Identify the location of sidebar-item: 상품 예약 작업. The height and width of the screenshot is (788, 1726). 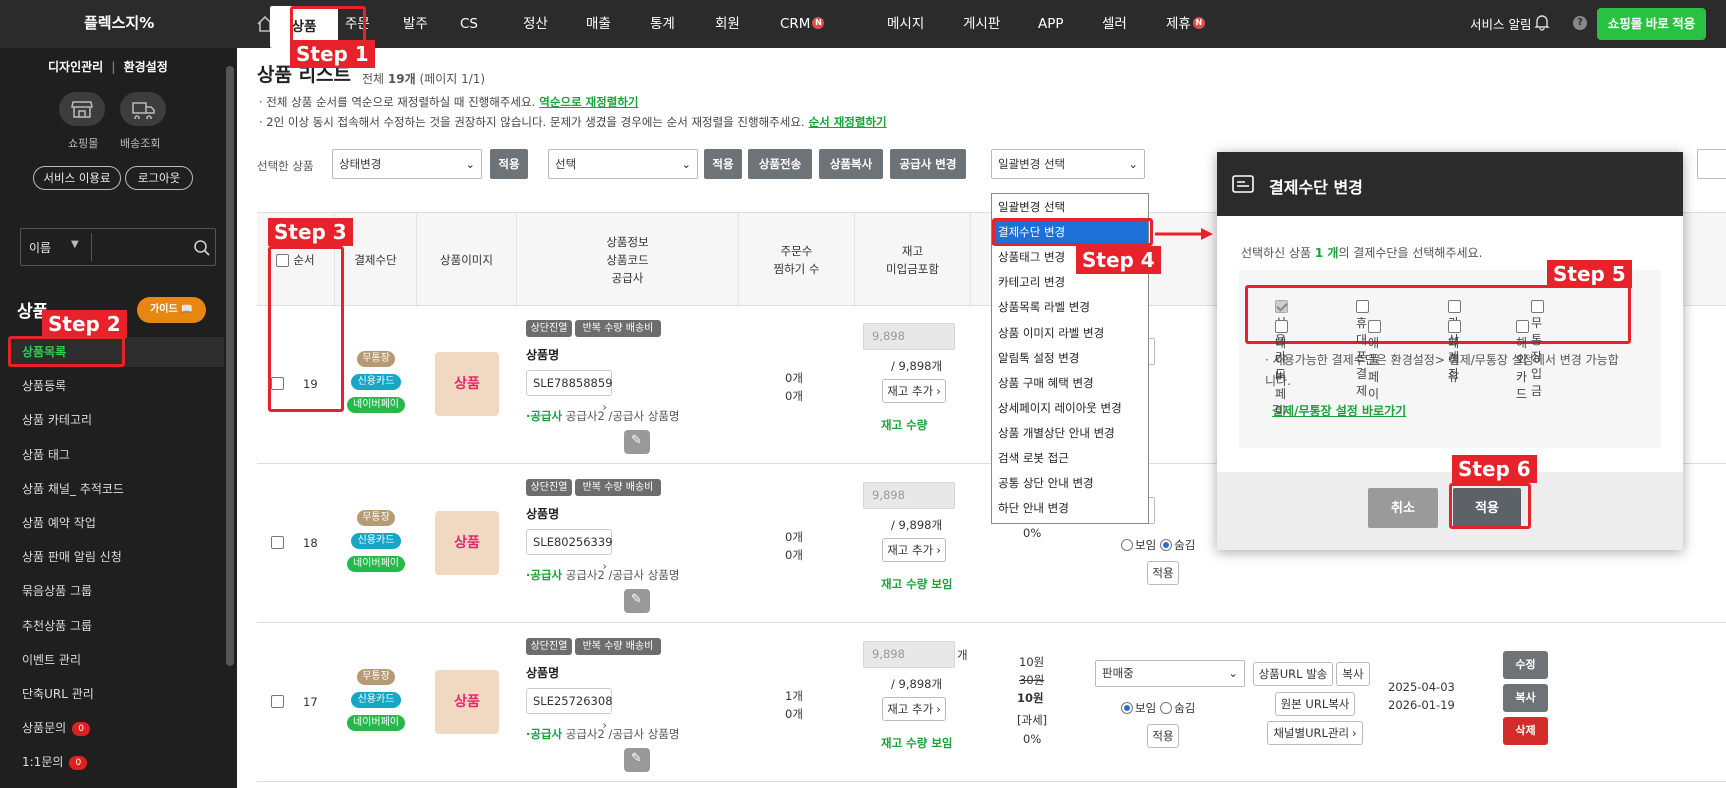
(116, 523).